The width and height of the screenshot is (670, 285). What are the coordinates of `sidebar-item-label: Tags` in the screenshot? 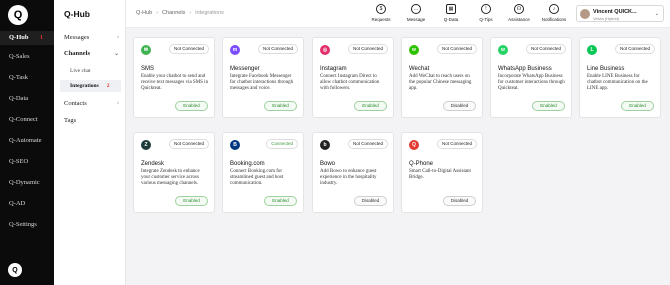 It's located at (70, 120).